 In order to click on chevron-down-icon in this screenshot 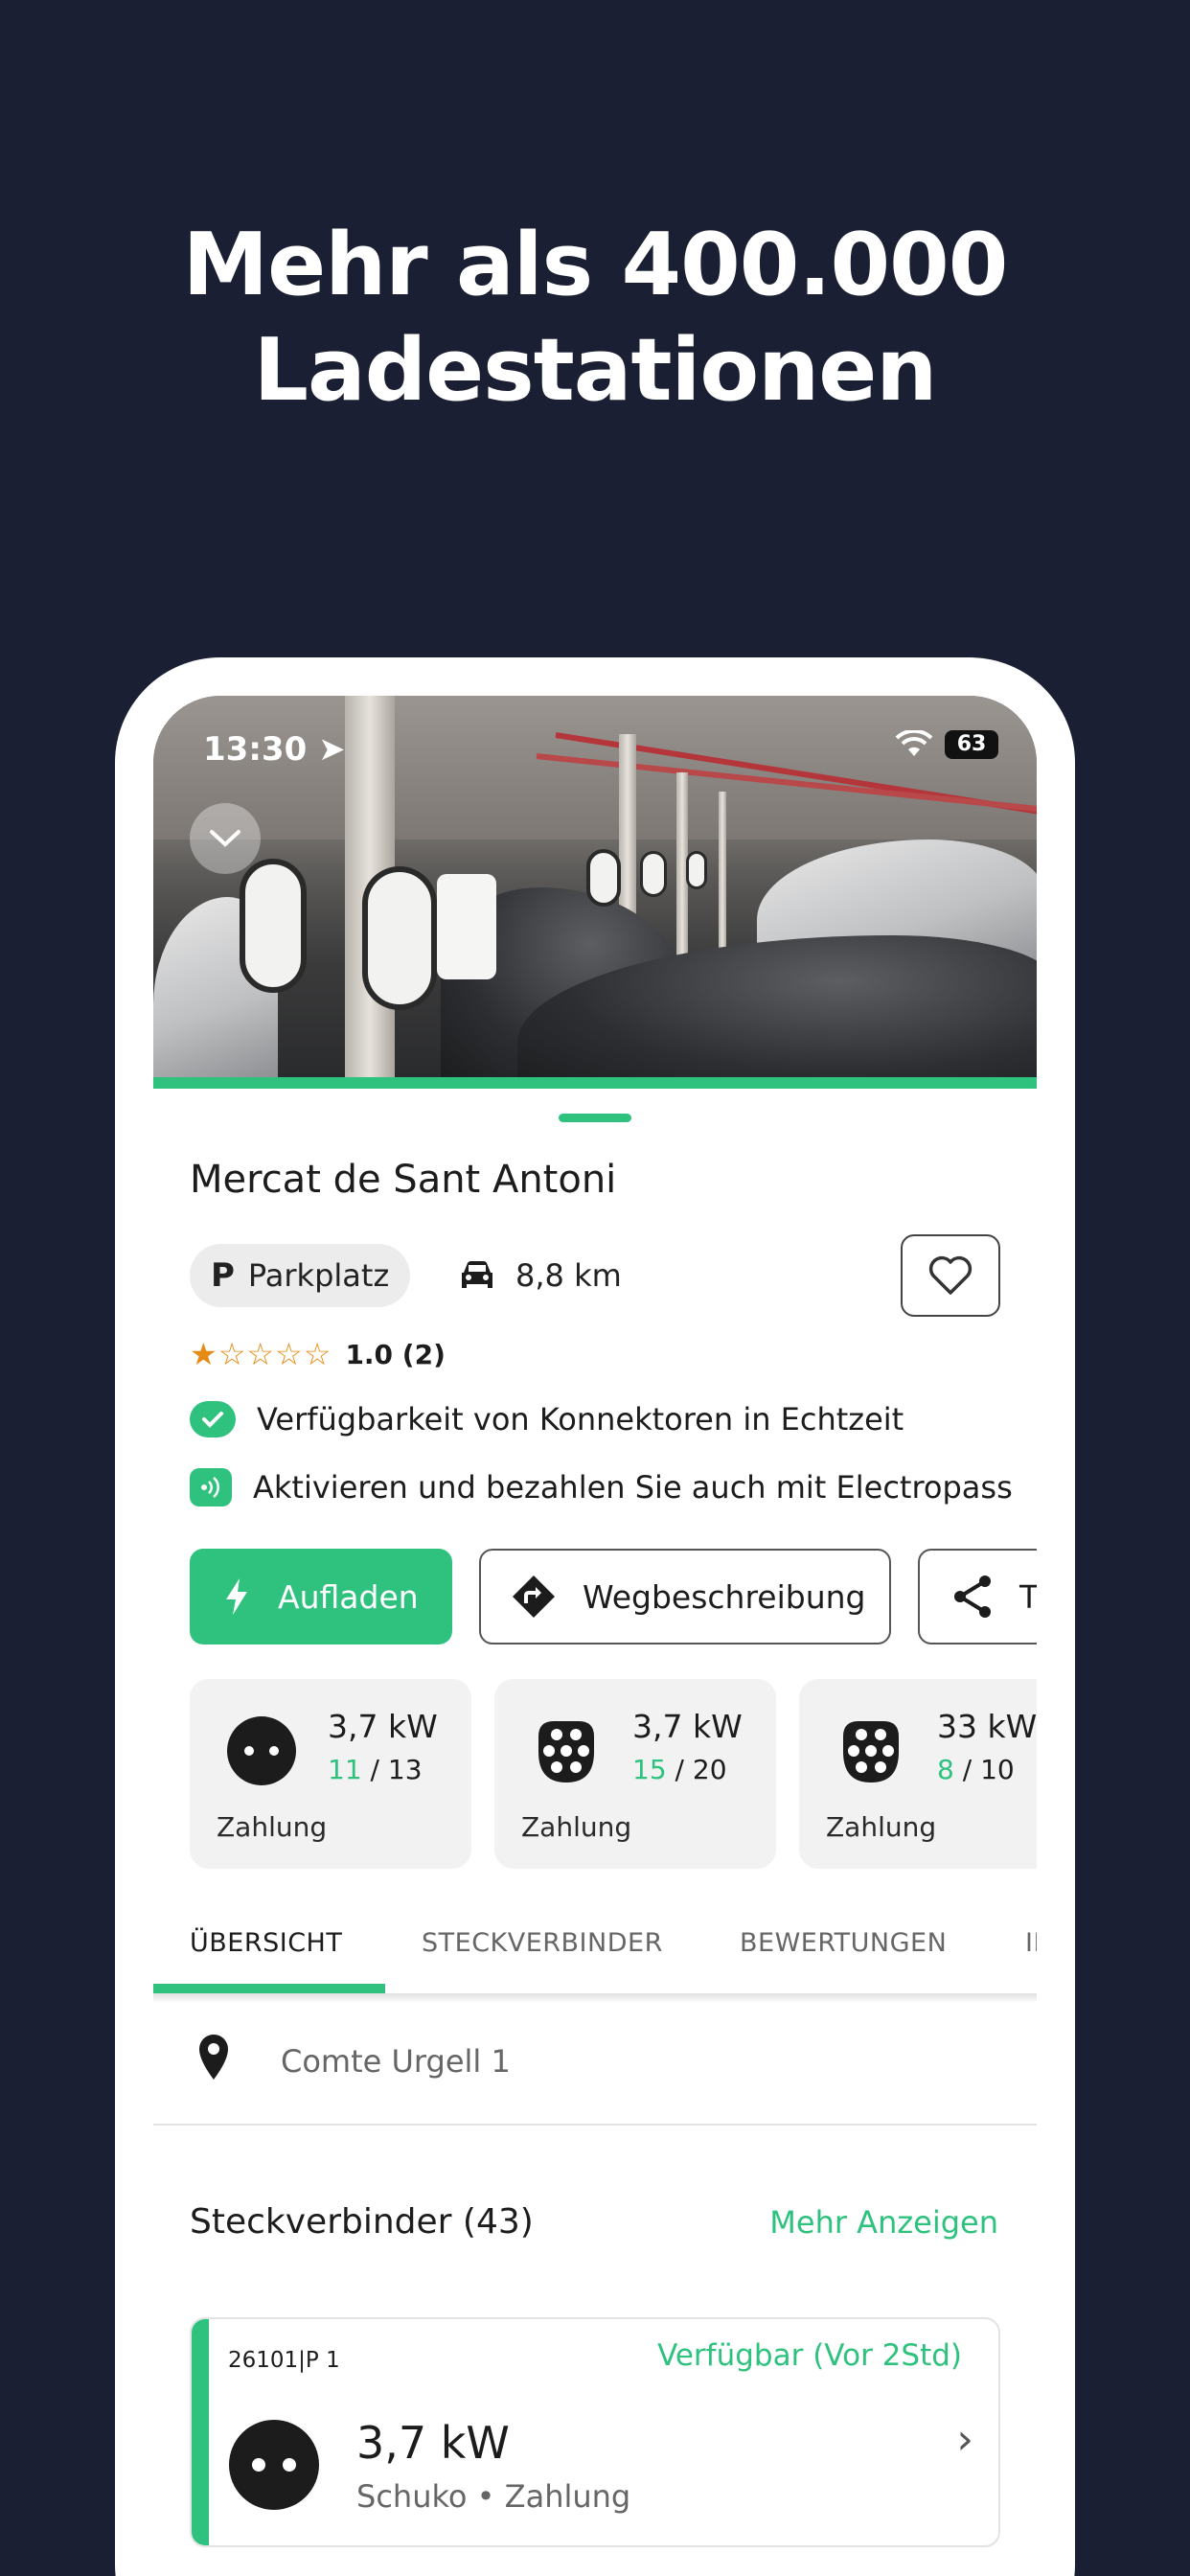, I will do `click(225, 838)`.